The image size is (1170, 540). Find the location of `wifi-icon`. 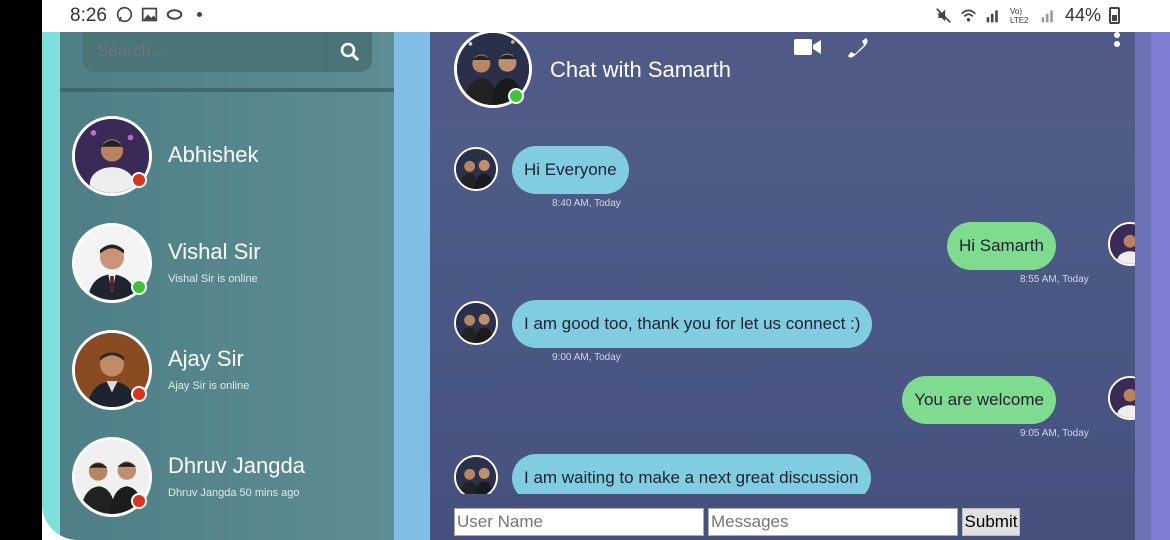

wifi-icon is located at coordinates (968, 15).